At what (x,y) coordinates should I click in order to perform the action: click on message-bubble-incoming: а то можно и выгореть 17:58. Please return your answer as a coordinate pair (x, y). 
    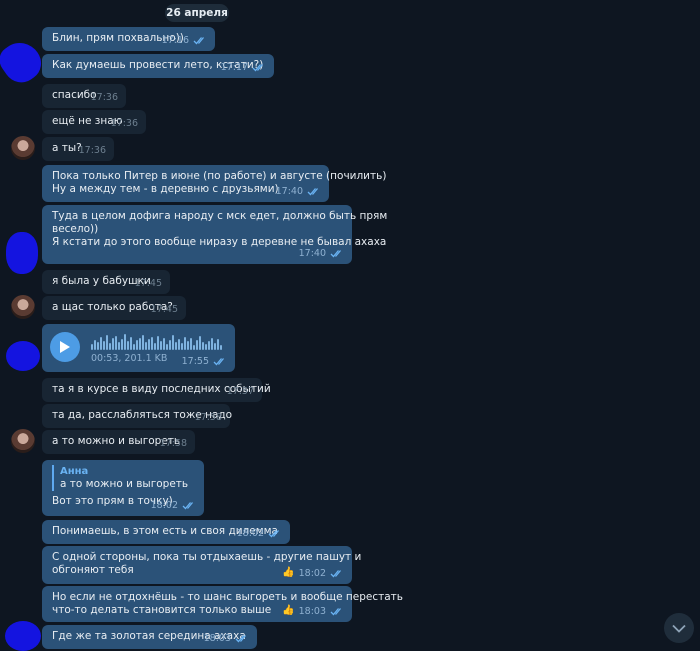
    Looking at the image, I should click on (118, 442).